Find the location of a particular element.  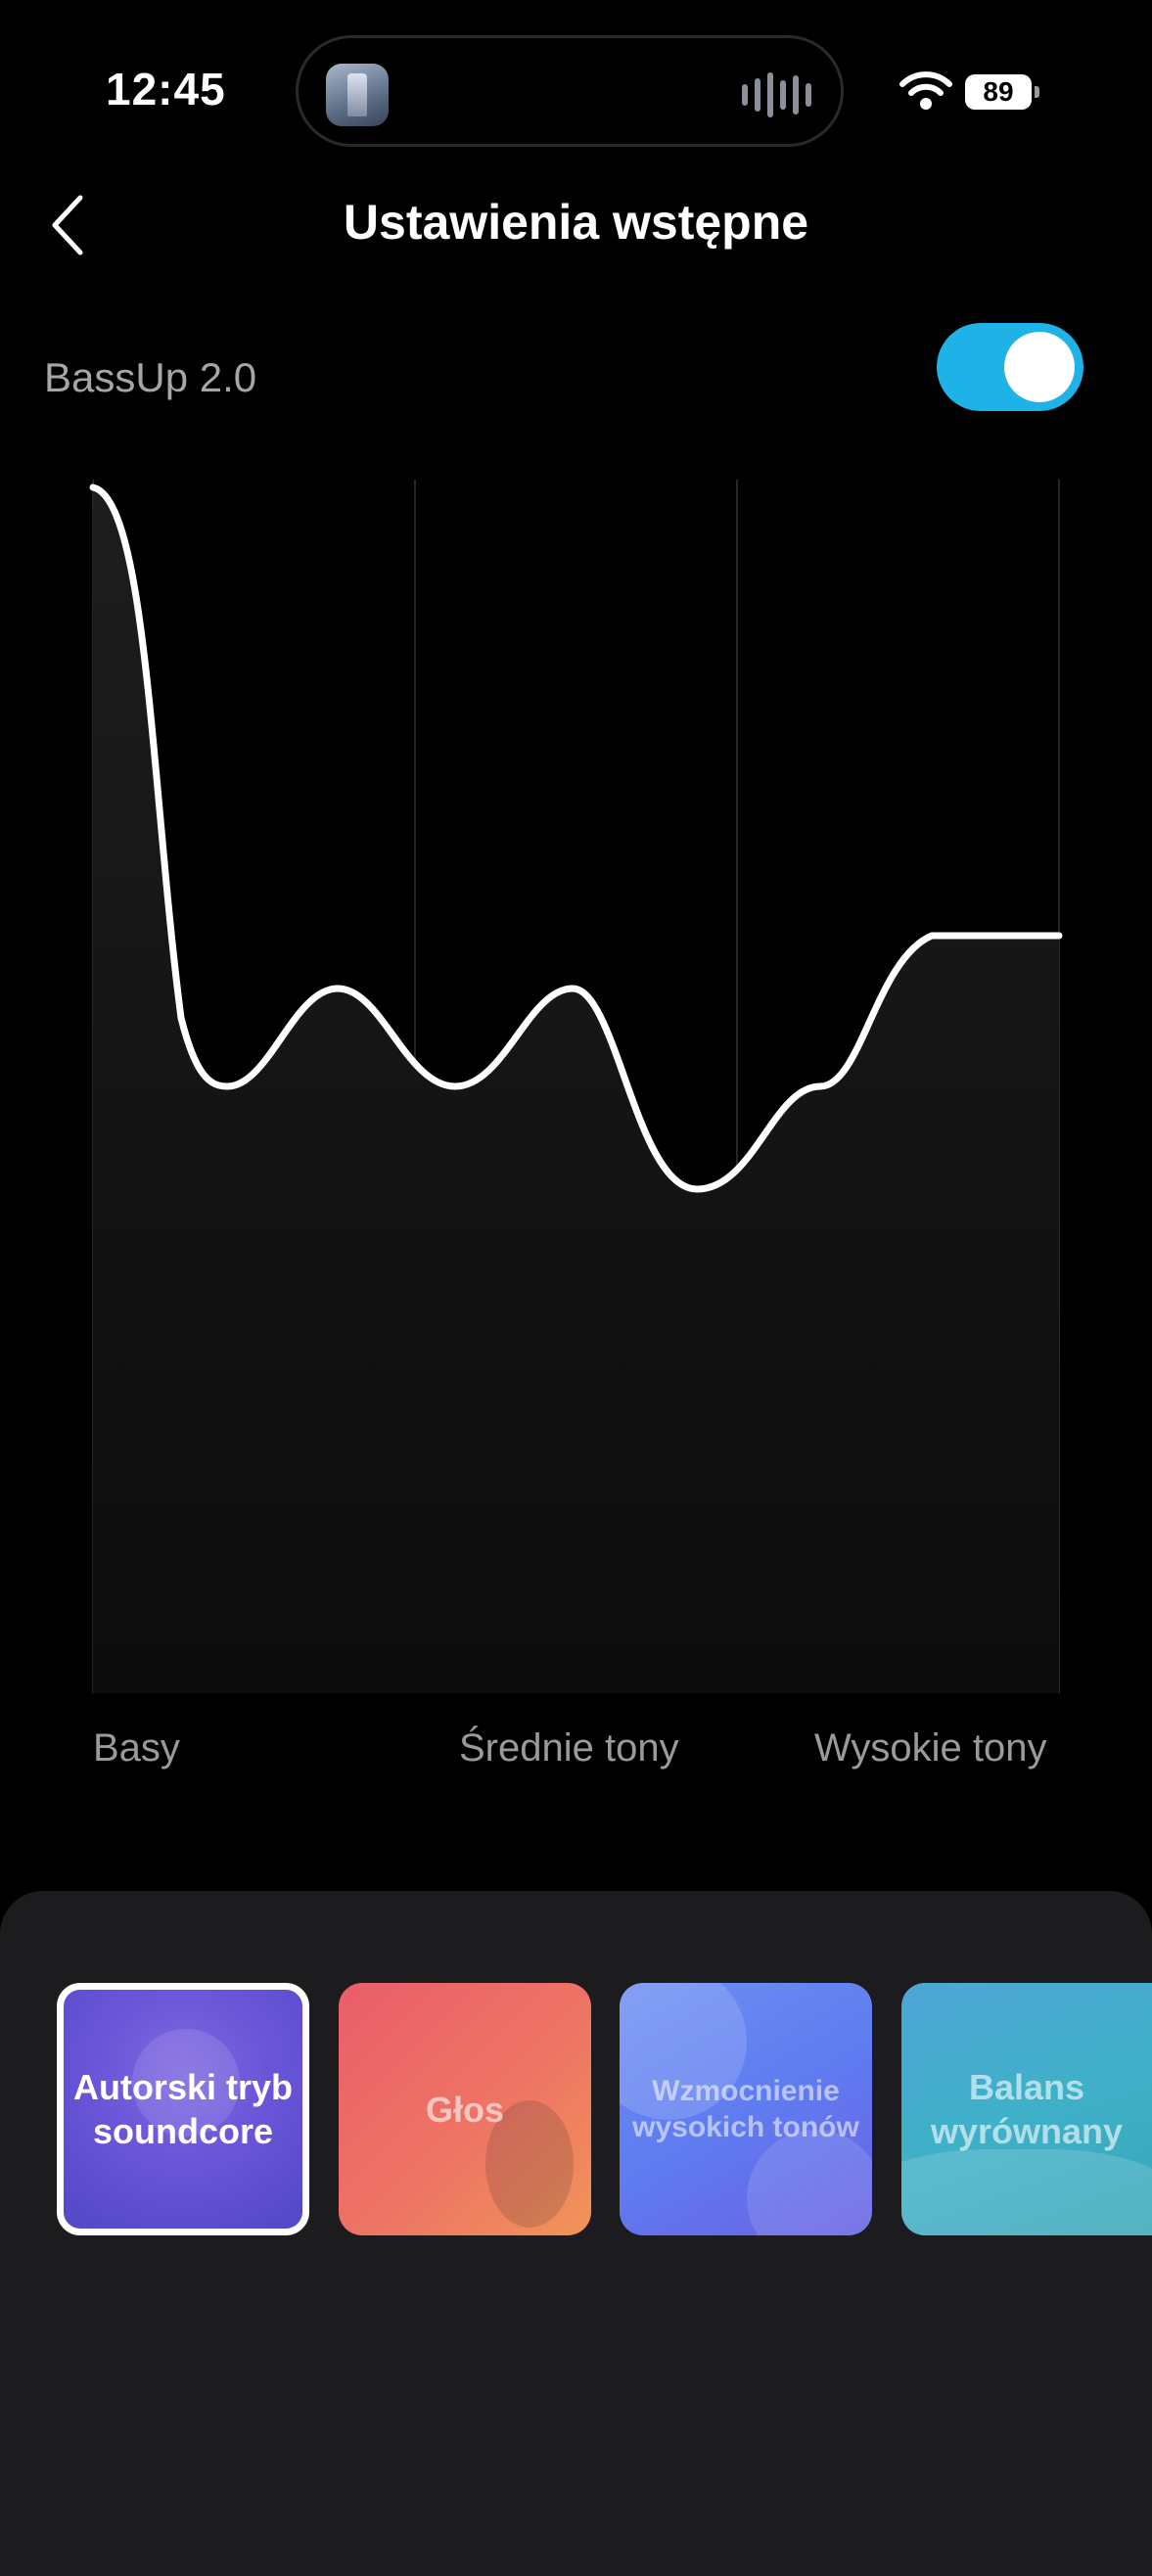

toggle-knob is located at coordinates (1039, 367).